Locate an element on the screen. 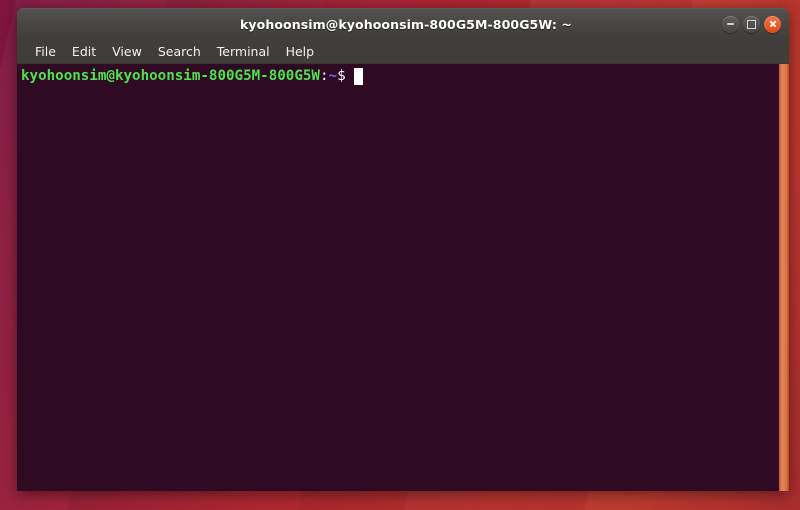 The image size is (800, 510). terminal-scrollbar is located at coordinates (783, 277).